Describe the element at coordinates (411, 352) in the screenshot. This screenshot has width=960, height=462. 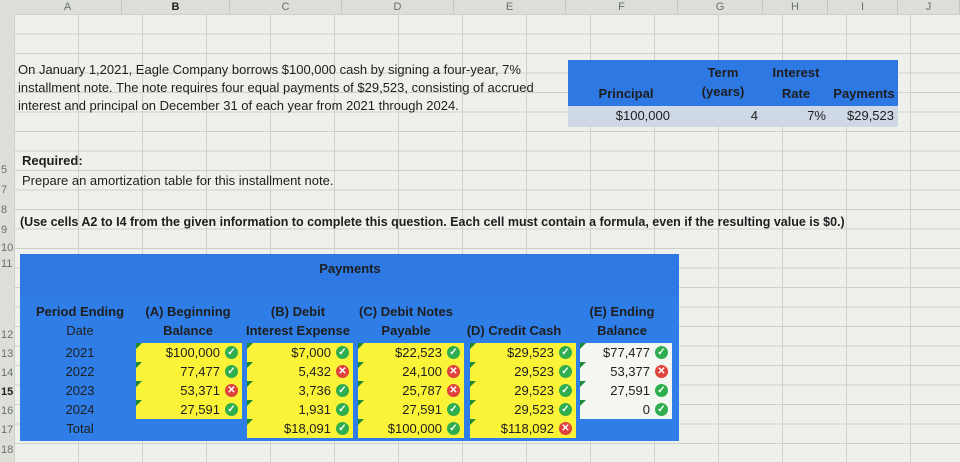
I see `notes-payable-cell: $22,523 ✓` at that location.